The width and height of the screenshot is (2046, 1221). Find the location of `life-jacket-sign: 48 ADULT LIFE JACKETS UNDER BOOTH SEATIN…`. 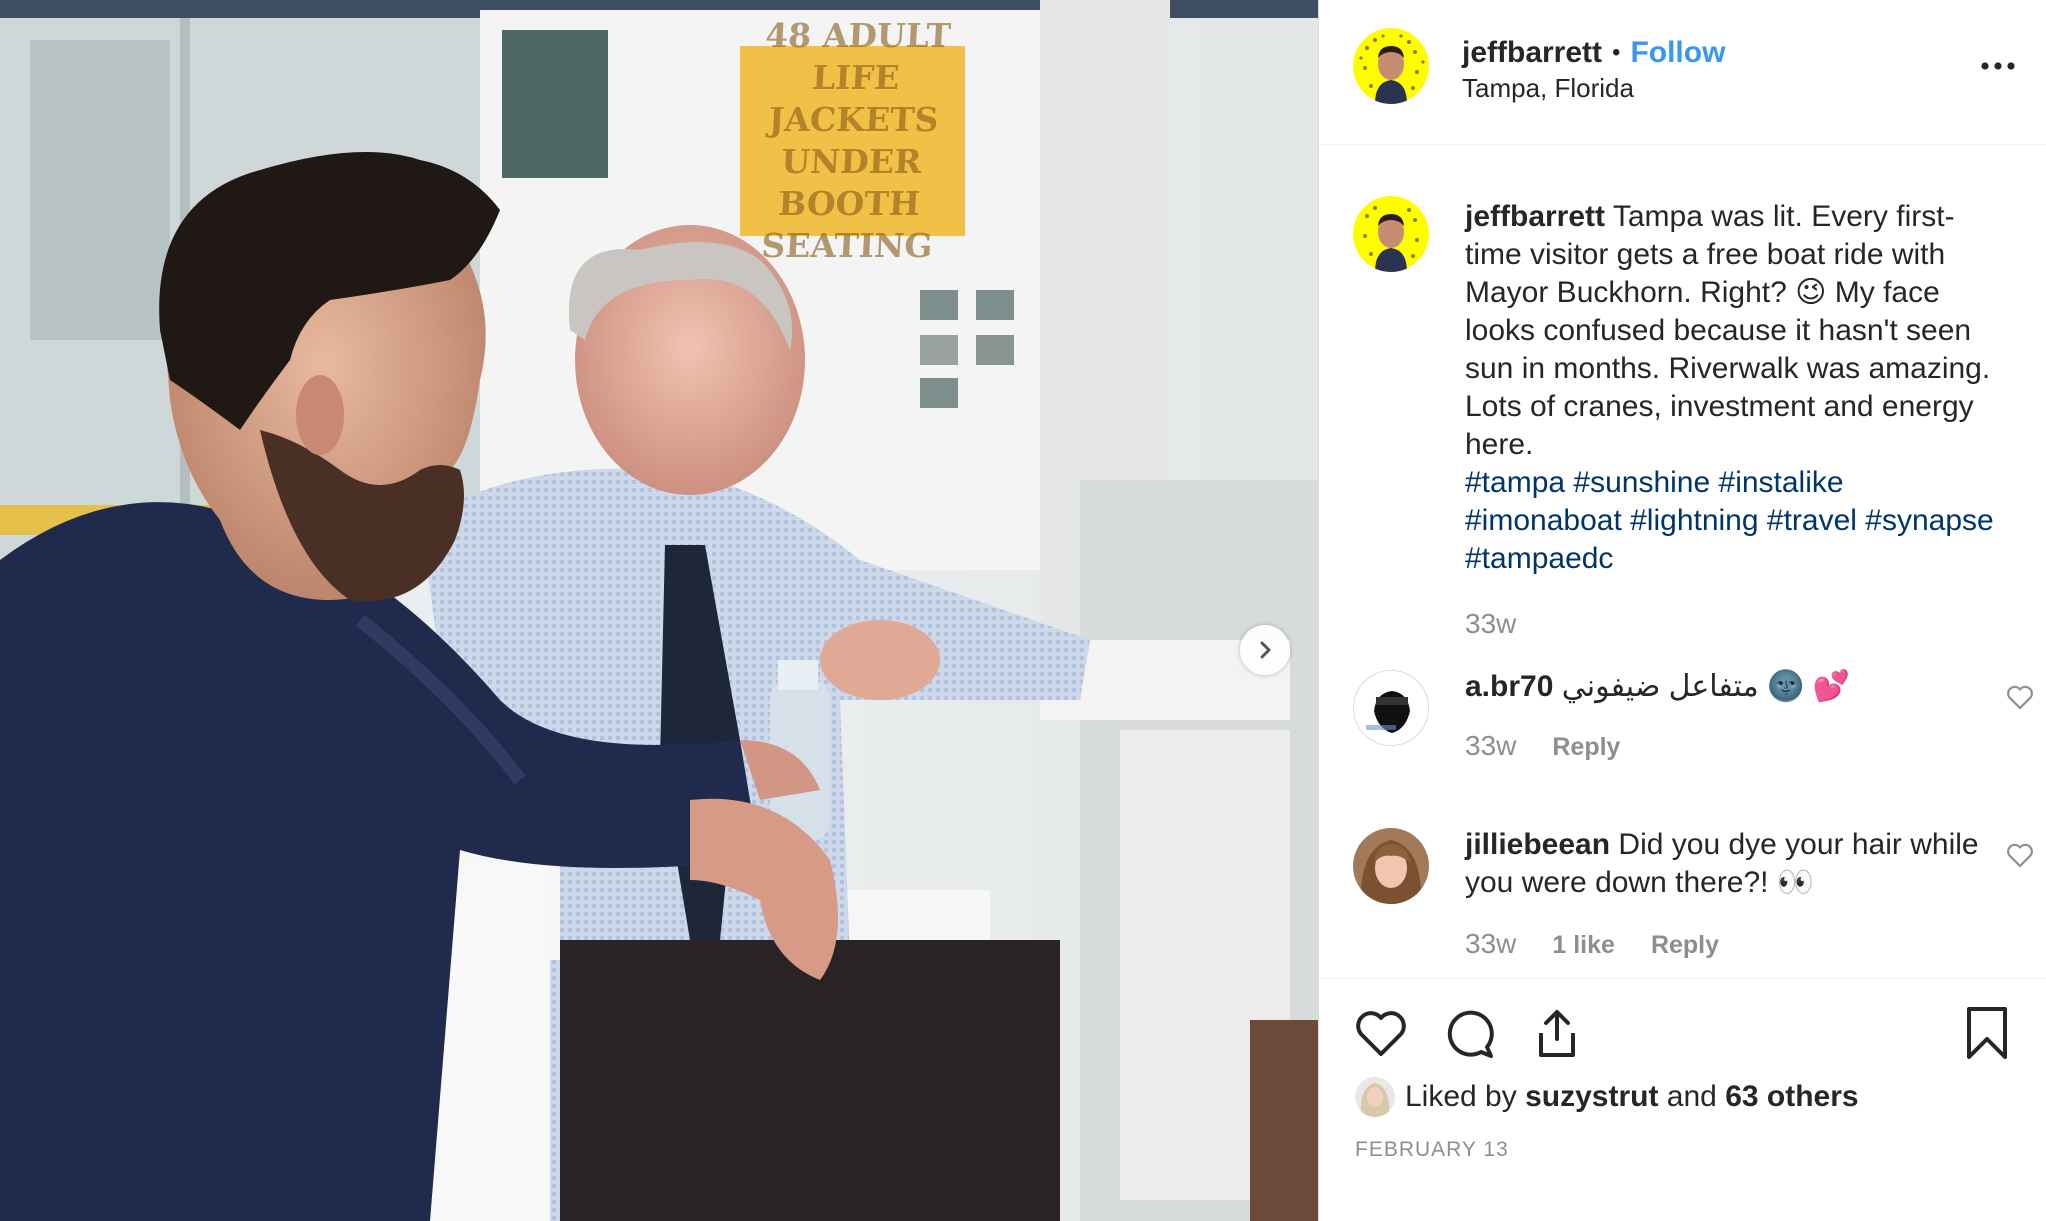

life-jacket-sign: 48 ADULT LIFE JACKETS UNDER BOOTH SEATIN… is located at coordinates (855, 140).